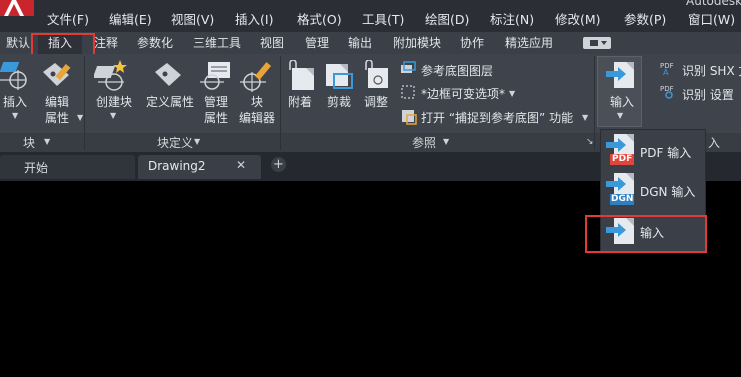  I want to click on edit-attribute-label-2: 属性, so click(57, 118).